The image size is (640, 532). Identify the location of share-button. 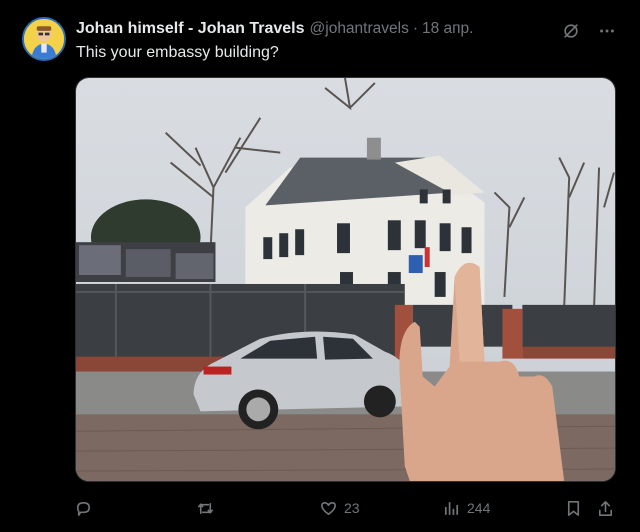
(605, 508).